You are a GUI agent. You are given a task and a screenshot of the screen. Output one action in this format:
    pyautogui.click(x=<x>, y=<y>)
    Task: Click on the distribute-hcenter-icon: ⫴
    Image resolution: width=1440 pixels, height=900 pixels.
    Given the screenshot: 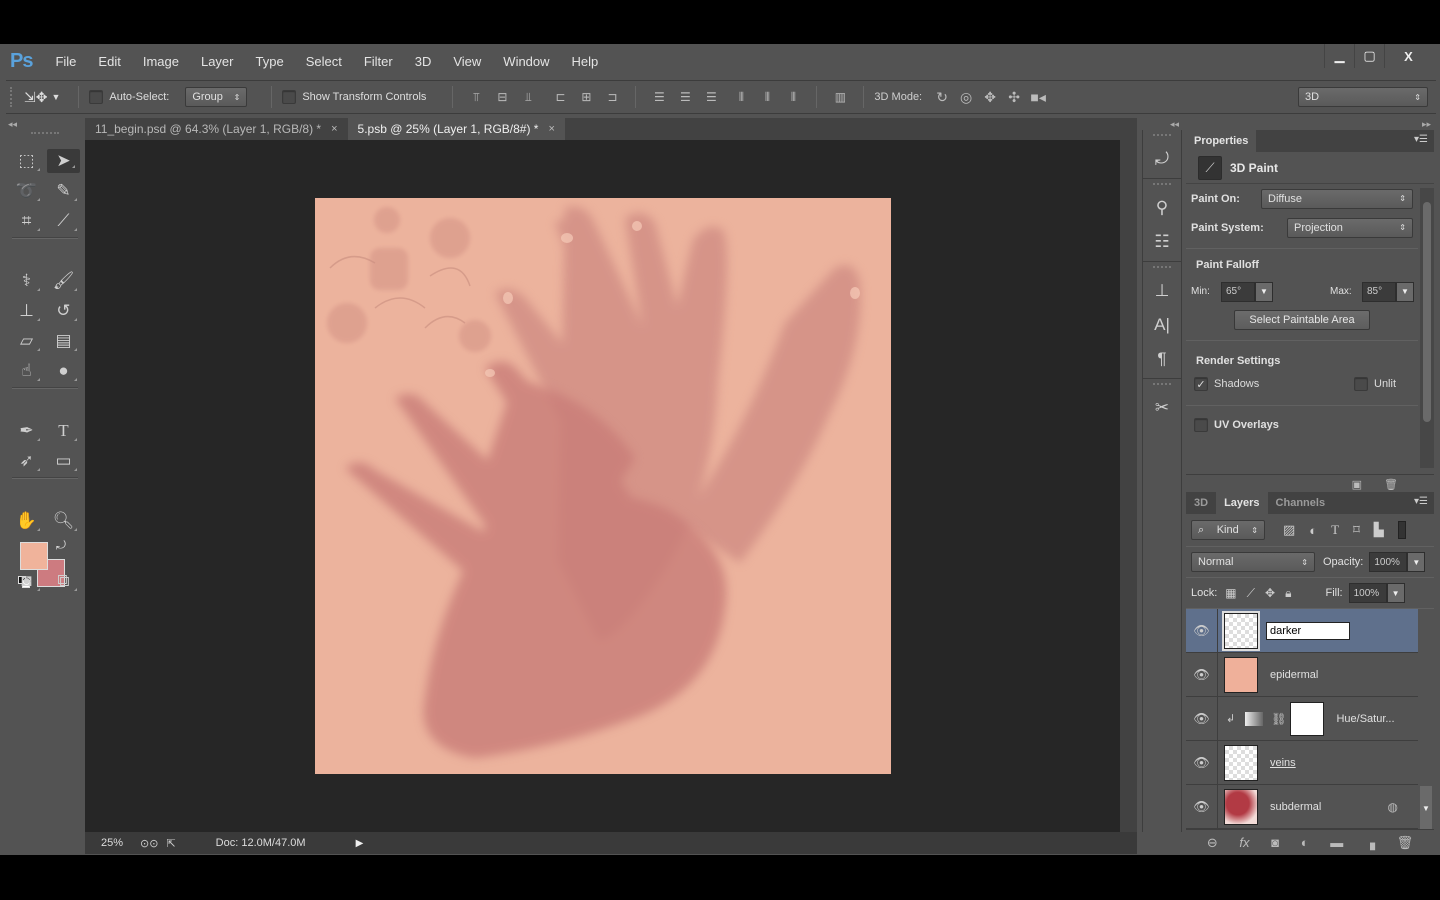 What is the action you would take?
    pyautogui.click(x=767, y=97)
    